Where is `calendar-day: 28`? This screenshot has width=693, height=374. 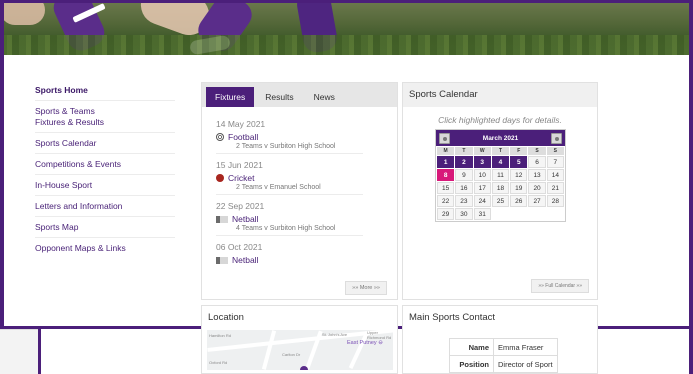
calendar-day: 28 is located at coordinates (555, 201).